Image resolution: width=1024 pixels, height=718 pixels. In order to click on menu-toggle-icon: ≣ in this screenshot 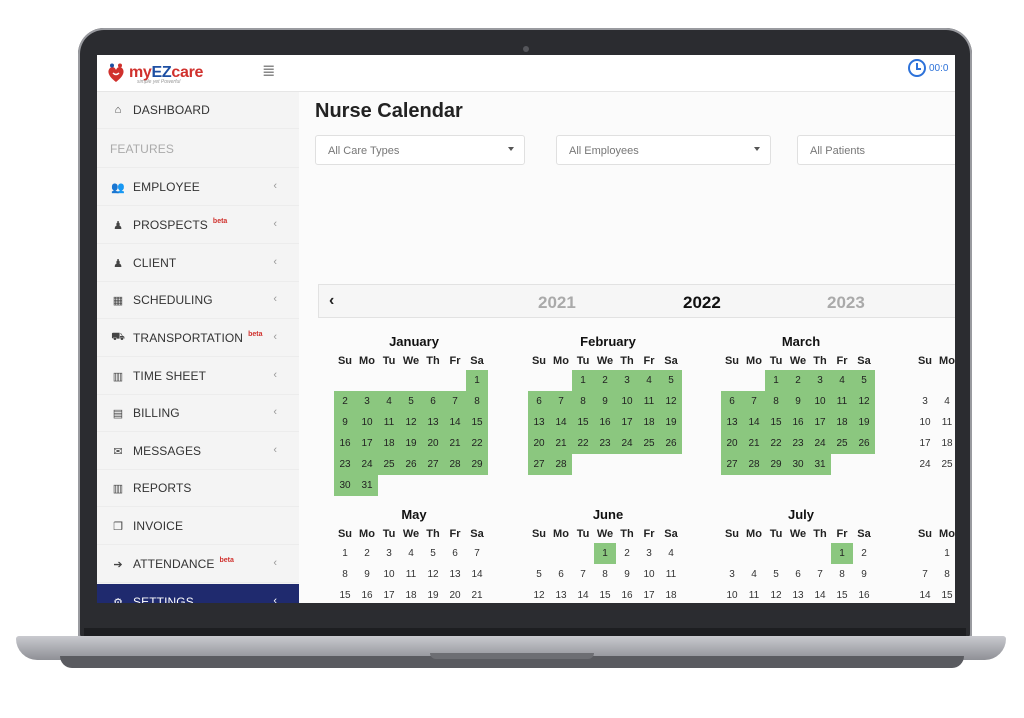, I will do `click(268, 71)`.